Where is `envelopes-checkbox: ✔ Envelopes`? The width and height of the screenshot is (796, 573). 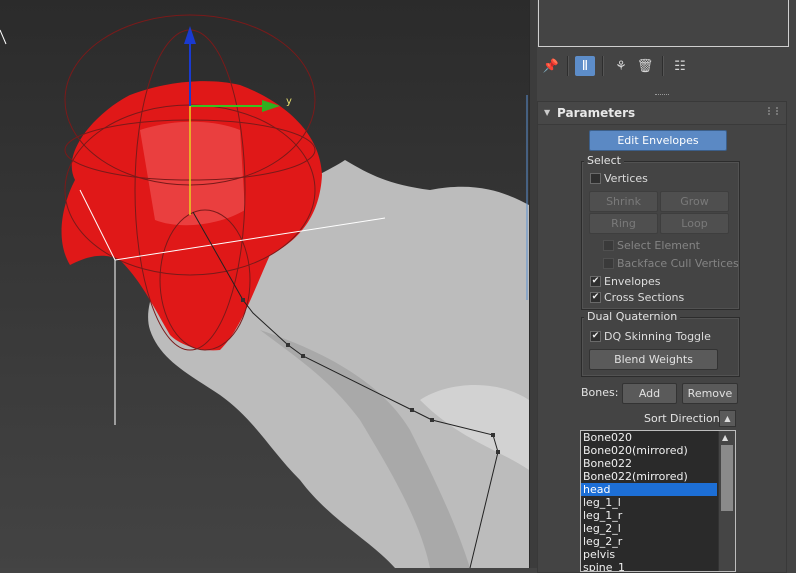 envelopes-checkbox: ✔ Envelopes is located at coordinates (625, 281).